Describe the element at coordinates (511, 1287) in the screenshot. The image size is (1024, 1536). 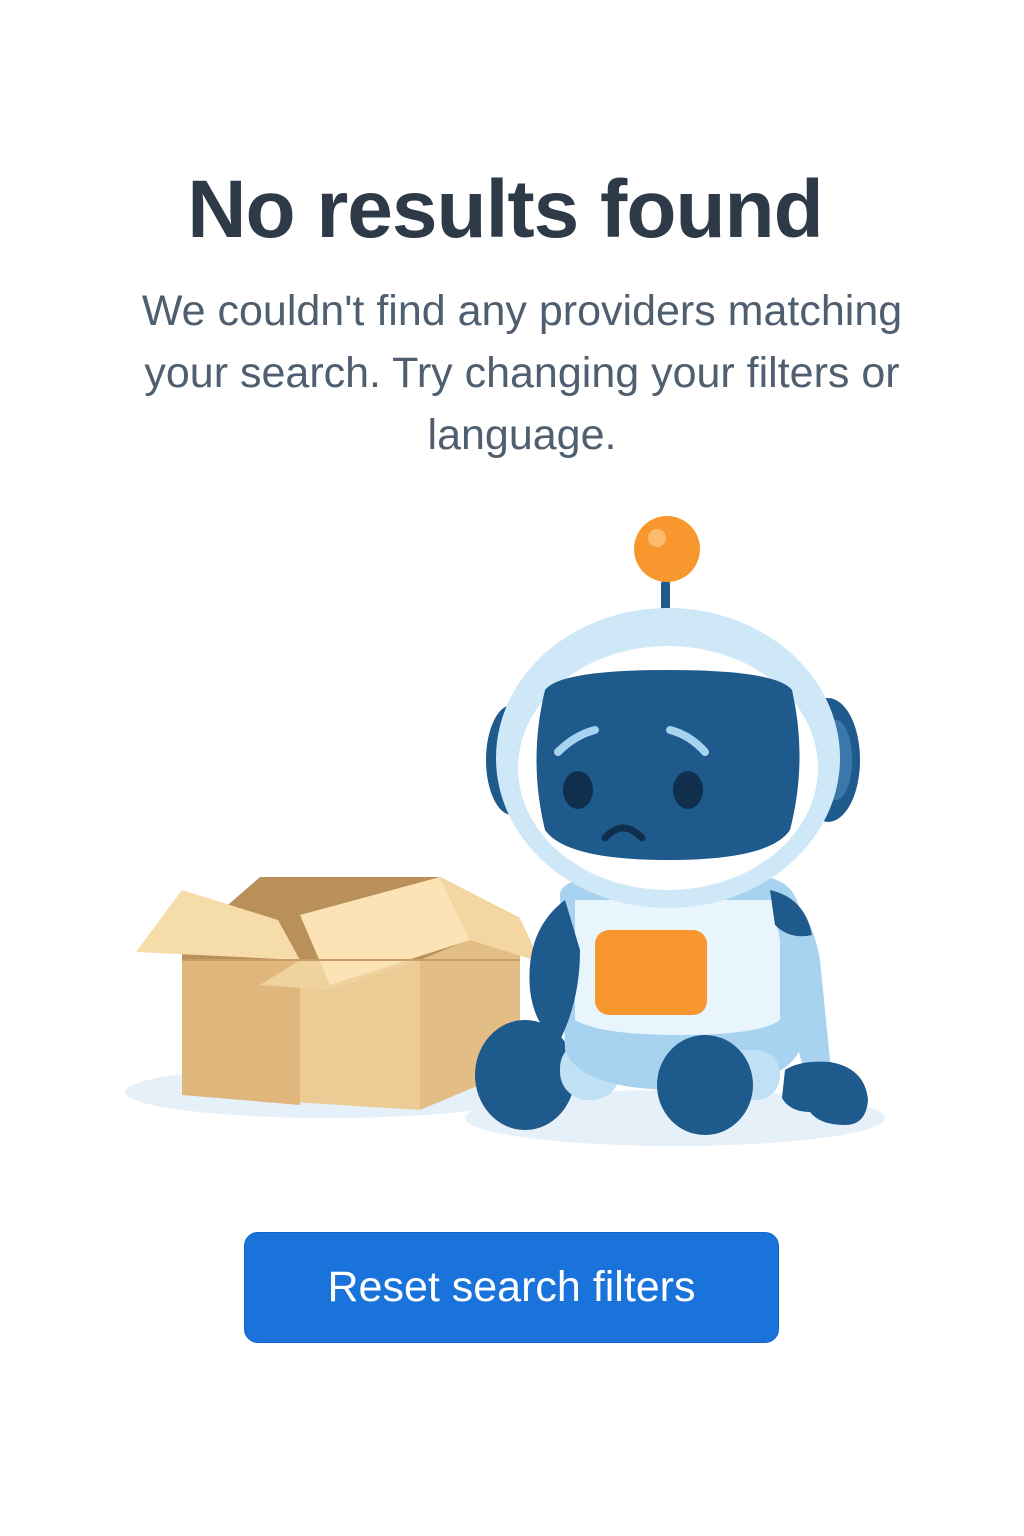
I see `reset-search-filters-button: Reset search filters` at that location.